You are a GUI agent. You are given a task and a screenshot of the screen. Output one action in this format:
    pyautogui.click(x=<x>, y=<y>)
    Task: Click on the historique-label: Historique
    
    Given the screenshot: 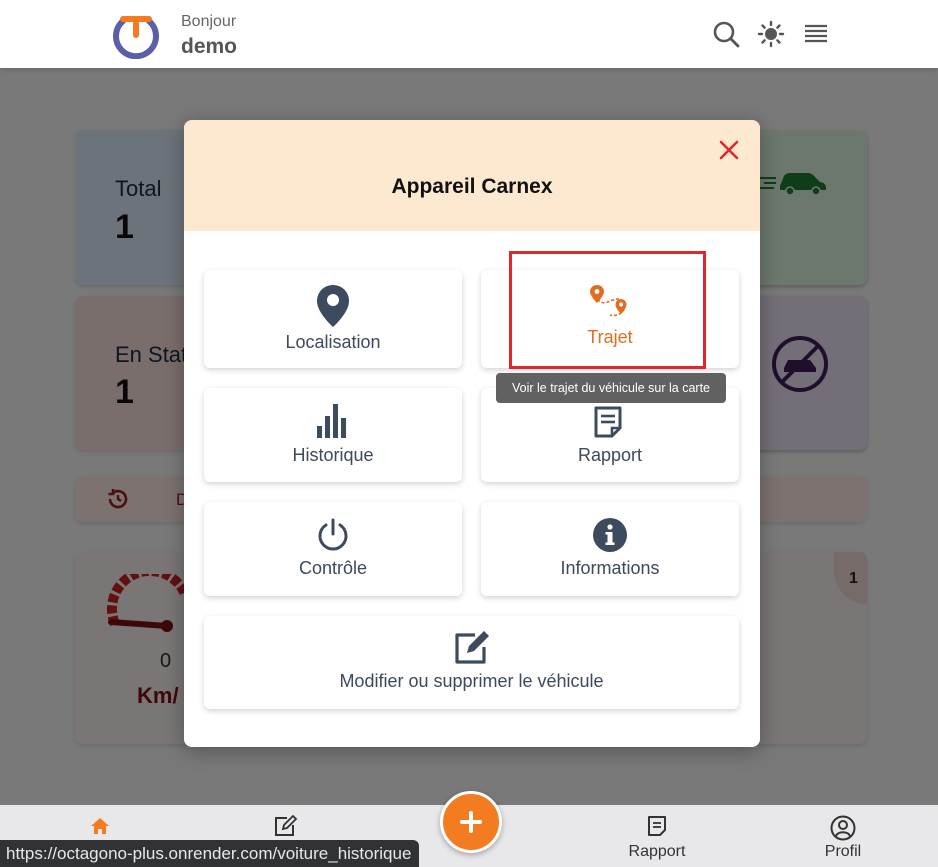 What is the action you would take?
    pyautogui.click(x=333, y=455)
    